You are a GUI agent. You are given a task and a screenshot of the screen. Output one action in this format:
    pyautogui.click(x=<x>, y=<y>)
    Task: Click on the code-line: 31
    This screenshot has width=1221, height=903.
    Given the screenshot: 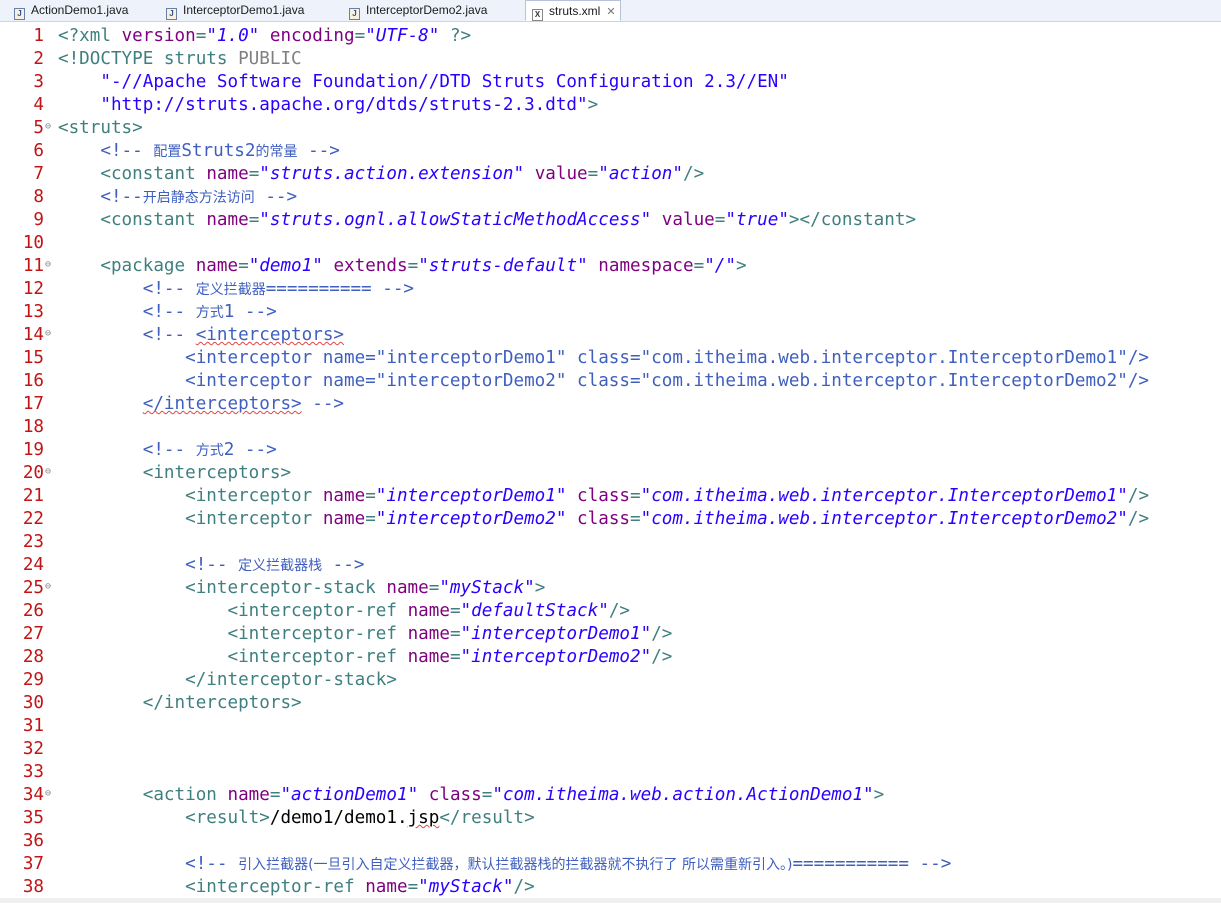 What is the action you would take?
    pyautogui.click(x=610, y=726)
    